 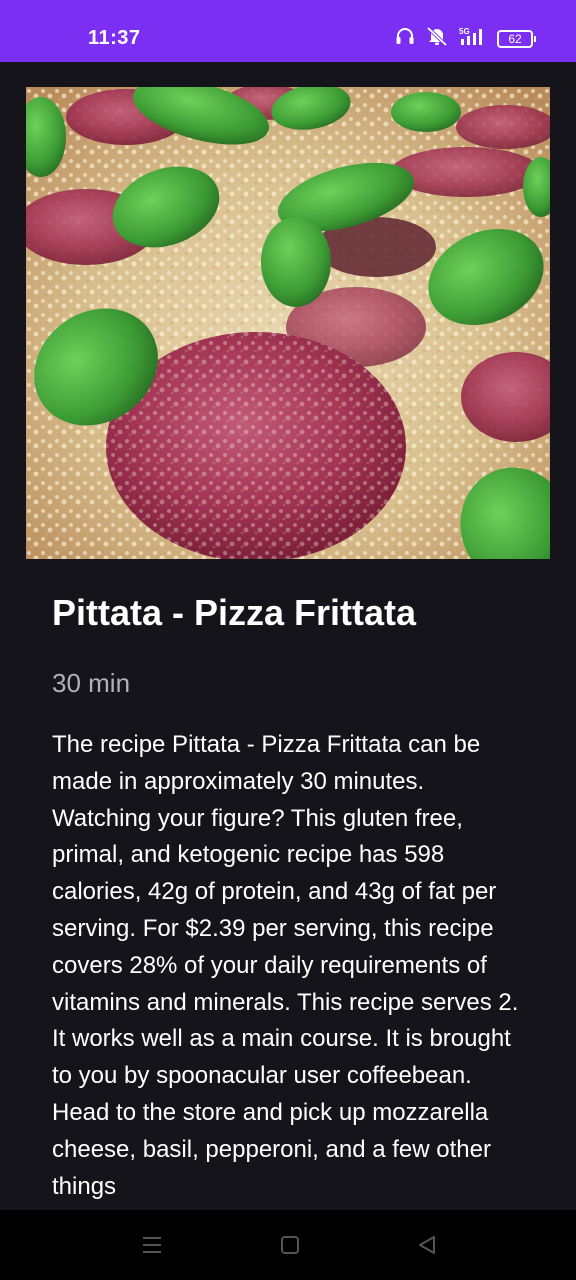 What do you see at coordinates (234, 612) in the screenshot?
I see `recipe-title: Pittata - Pizza Frittata` at bounding box center [234, 612].